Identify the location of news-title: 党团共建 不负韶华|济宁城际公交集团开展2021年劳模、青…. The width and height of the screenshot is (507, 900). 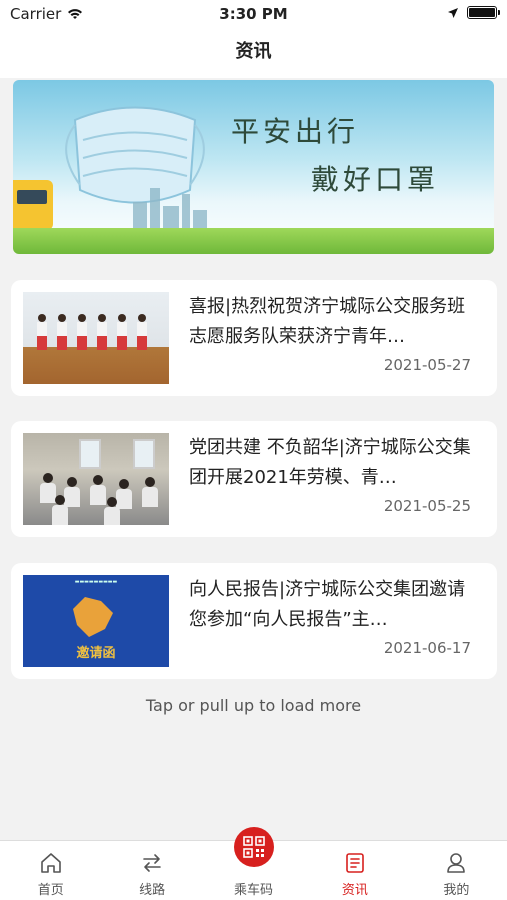
(330, 462).